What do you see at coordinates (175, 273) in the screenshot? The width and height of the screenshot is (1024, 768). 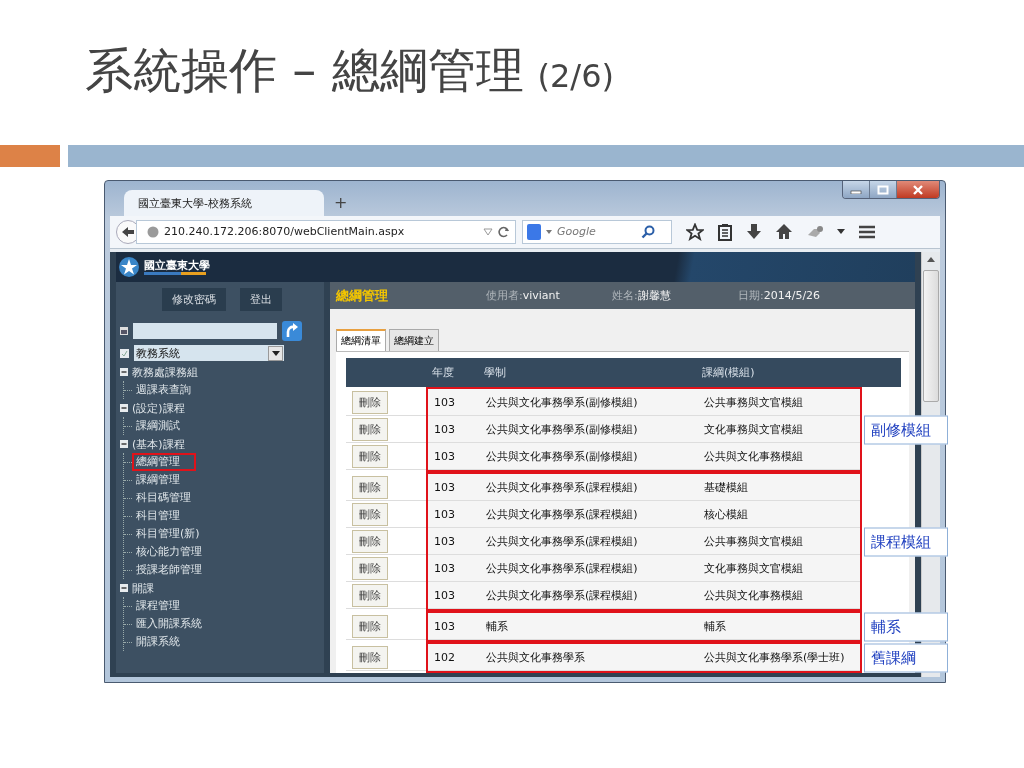 I see `logo-strip` at bounding box center [175, 273].